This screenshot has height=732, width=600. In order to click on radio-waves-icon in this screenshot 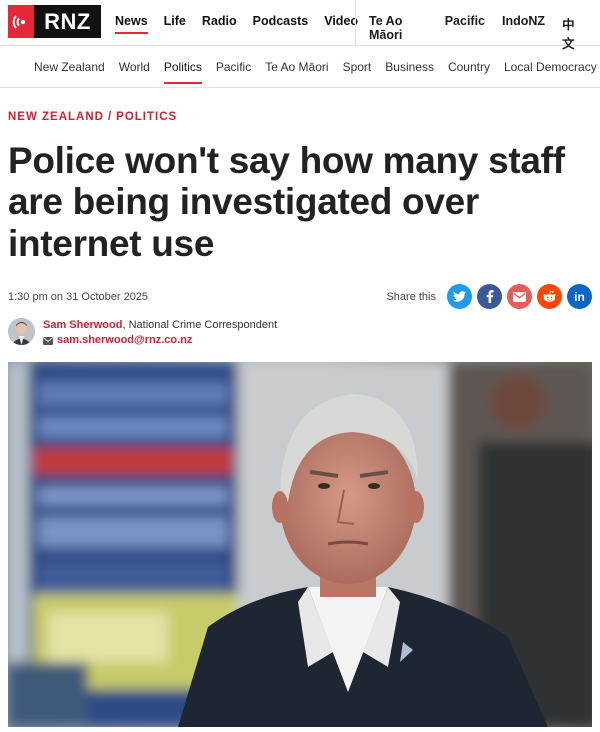, I will do `click(21, 21)`.